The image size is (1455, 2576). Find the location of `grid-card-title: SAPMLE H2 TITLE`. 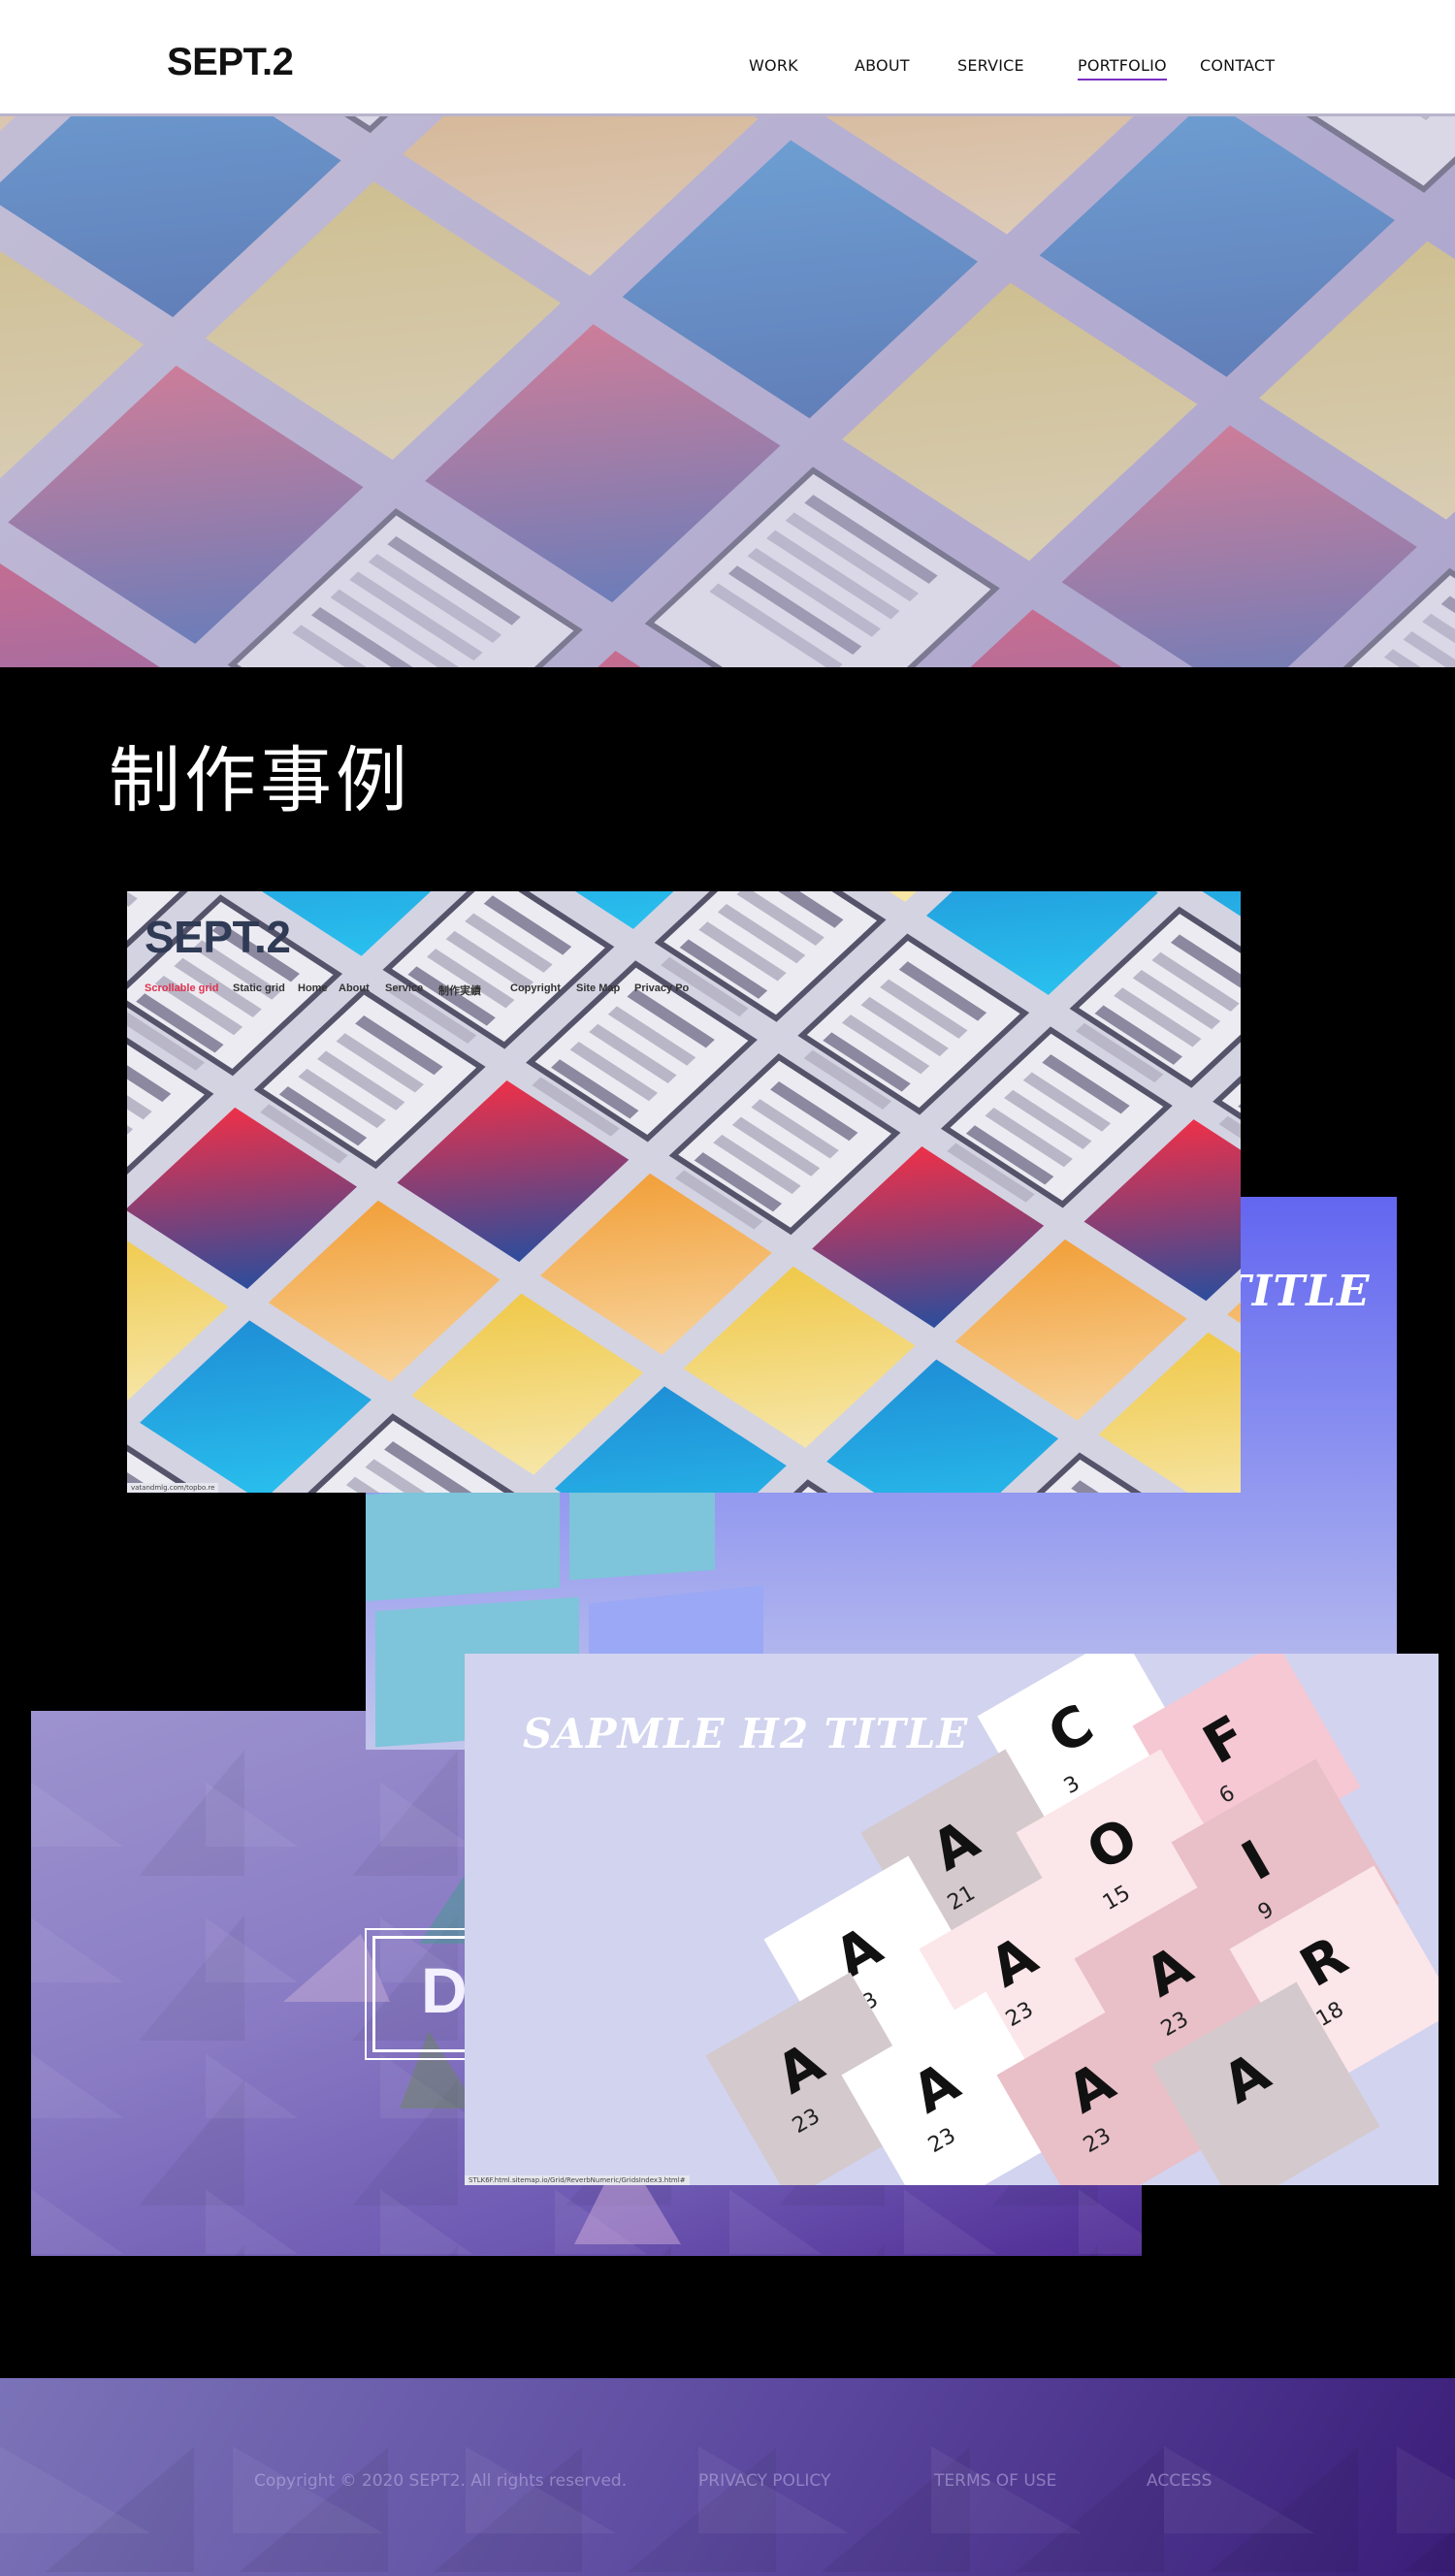

grid-card-title: SAPMLE H2 TITLE is located at coordinates (746, 1733).